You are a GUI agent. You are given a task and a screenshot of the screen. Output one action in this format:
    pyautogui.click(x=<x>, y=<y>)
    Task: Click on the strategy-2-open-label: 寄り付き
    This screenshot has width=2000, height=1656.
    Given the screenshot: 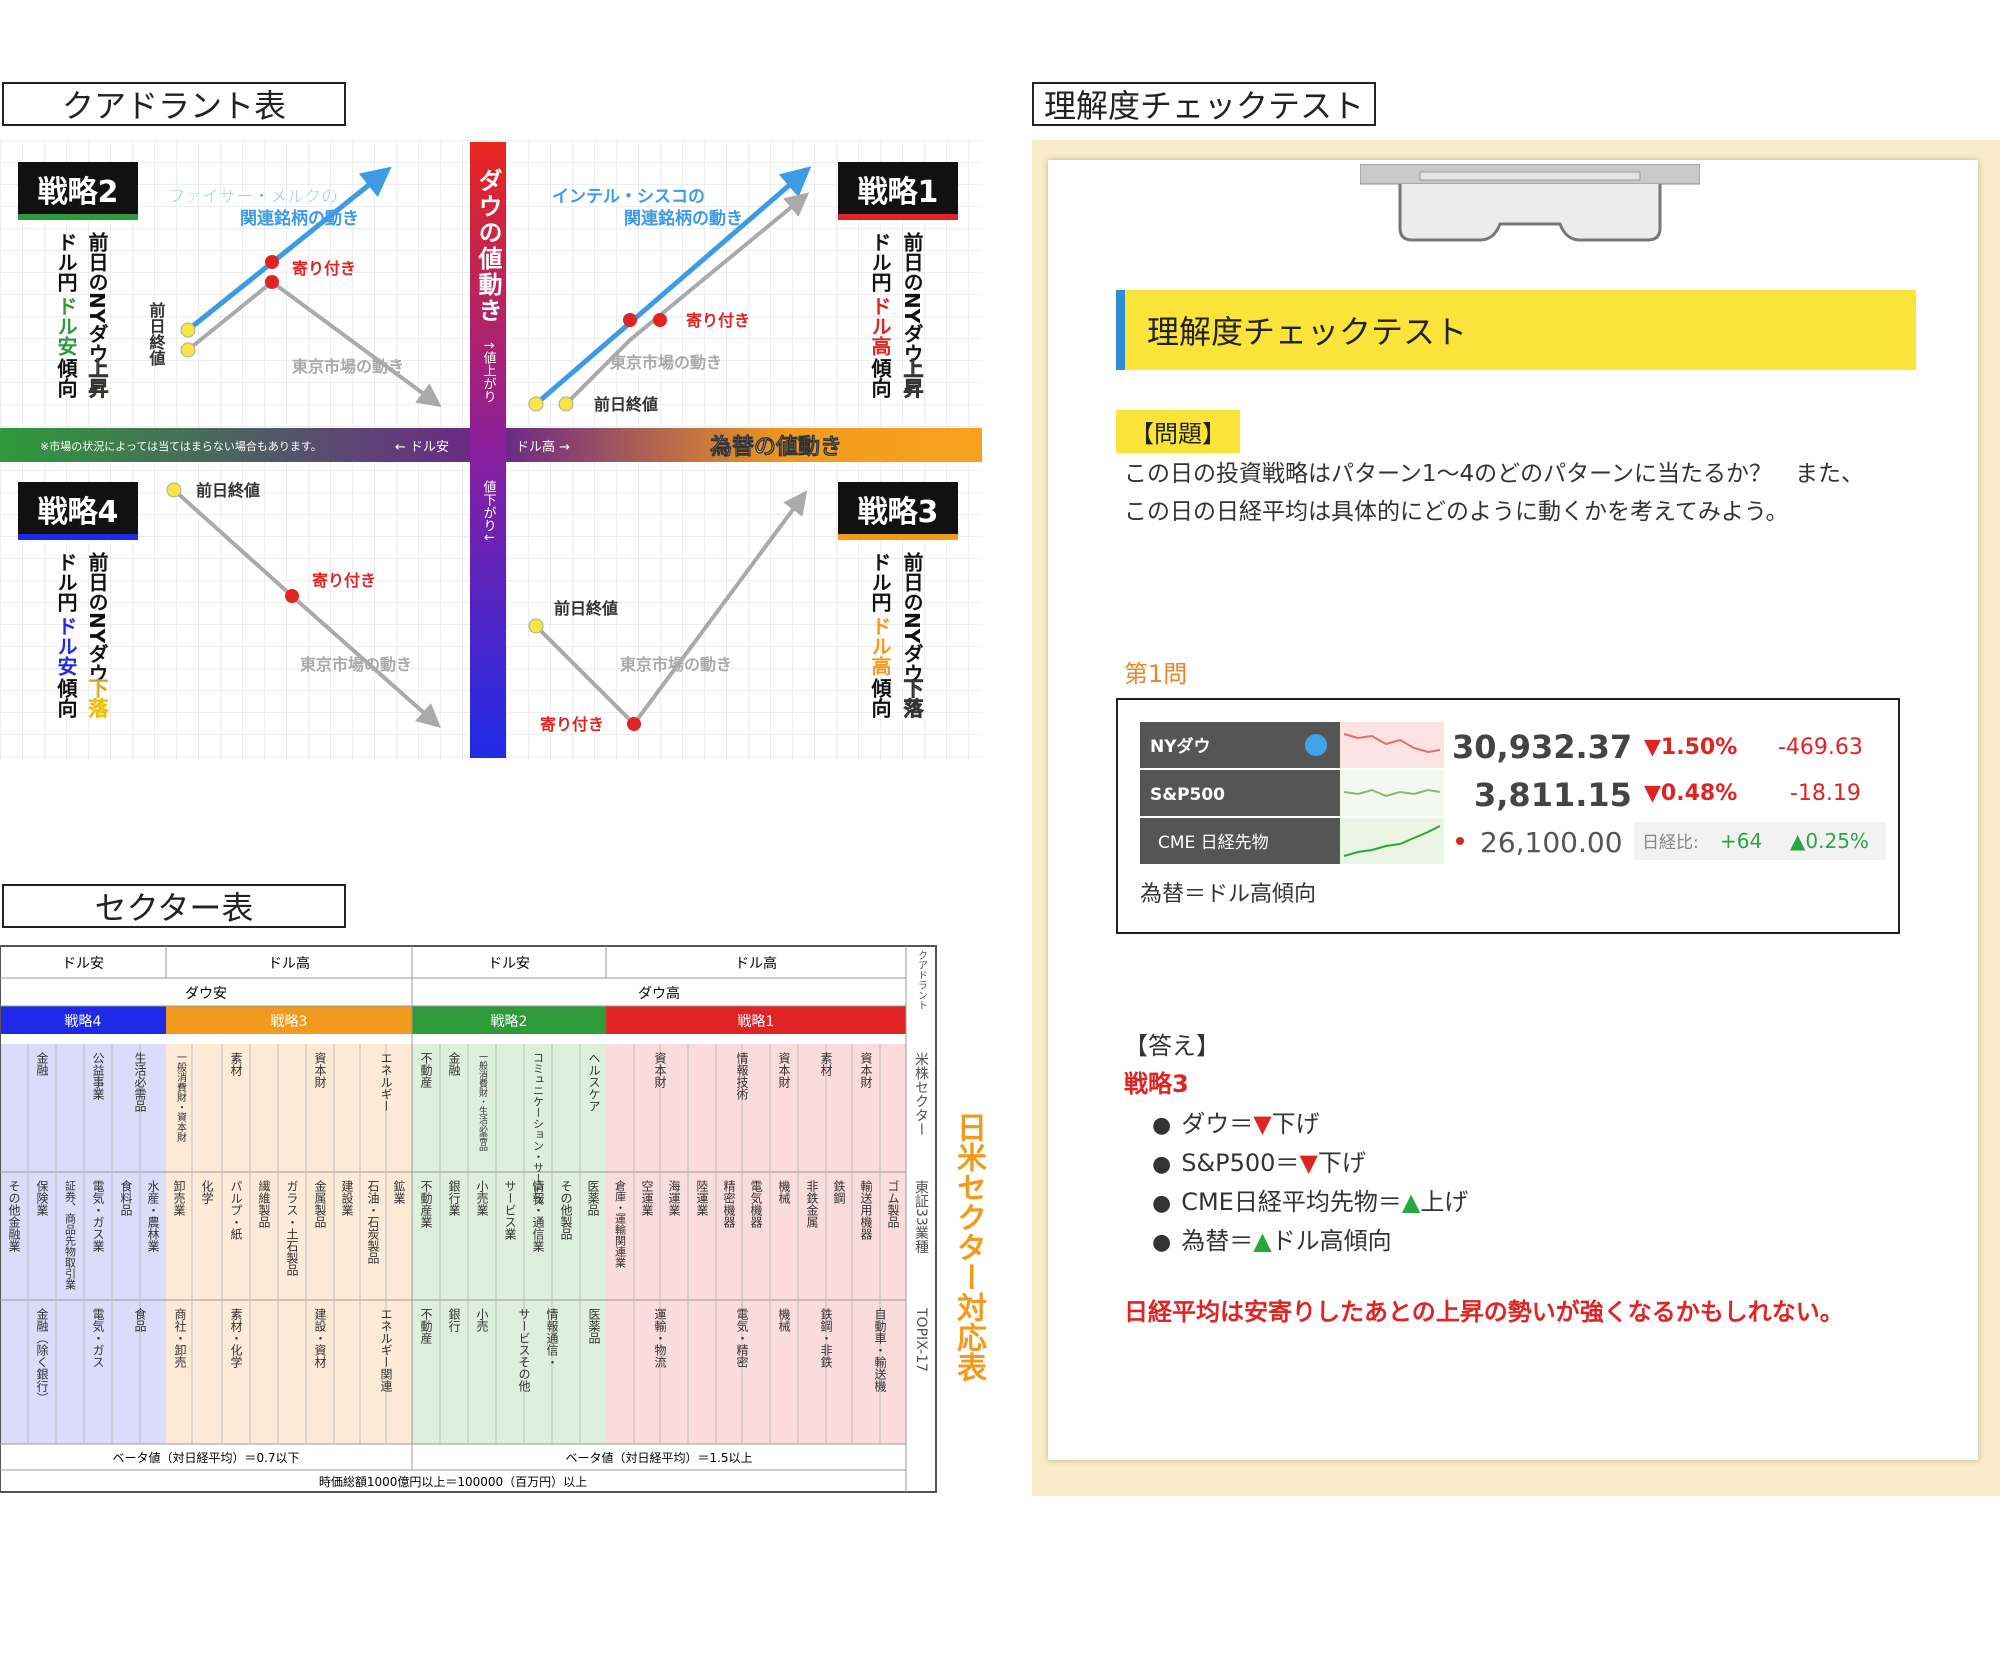 What is the action you would take?
    pyautogui.click(x=324, y=268)
    